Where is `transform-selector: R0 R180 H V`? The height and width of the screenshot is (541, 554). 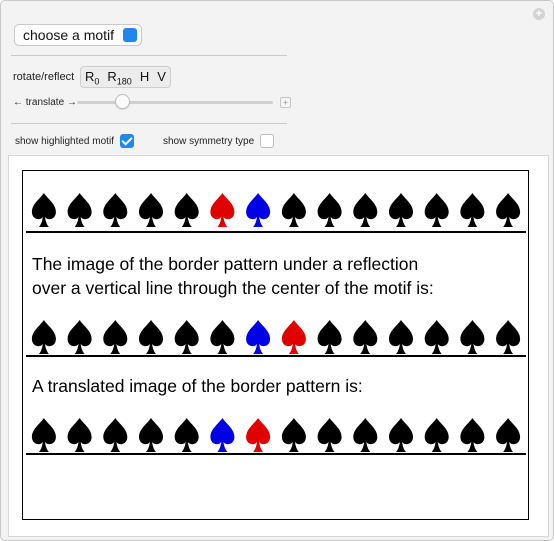
transform-selector: R0 R180 H V is located at coordinates (125, 77).